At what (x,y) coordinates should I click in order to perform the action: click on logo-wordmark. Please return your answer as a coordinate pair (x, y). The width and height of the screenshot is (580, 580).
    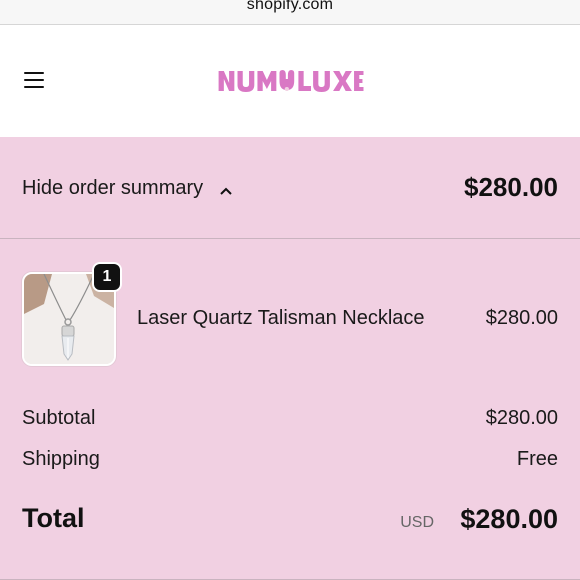
    Looking at the image, I should click on (290, 83).